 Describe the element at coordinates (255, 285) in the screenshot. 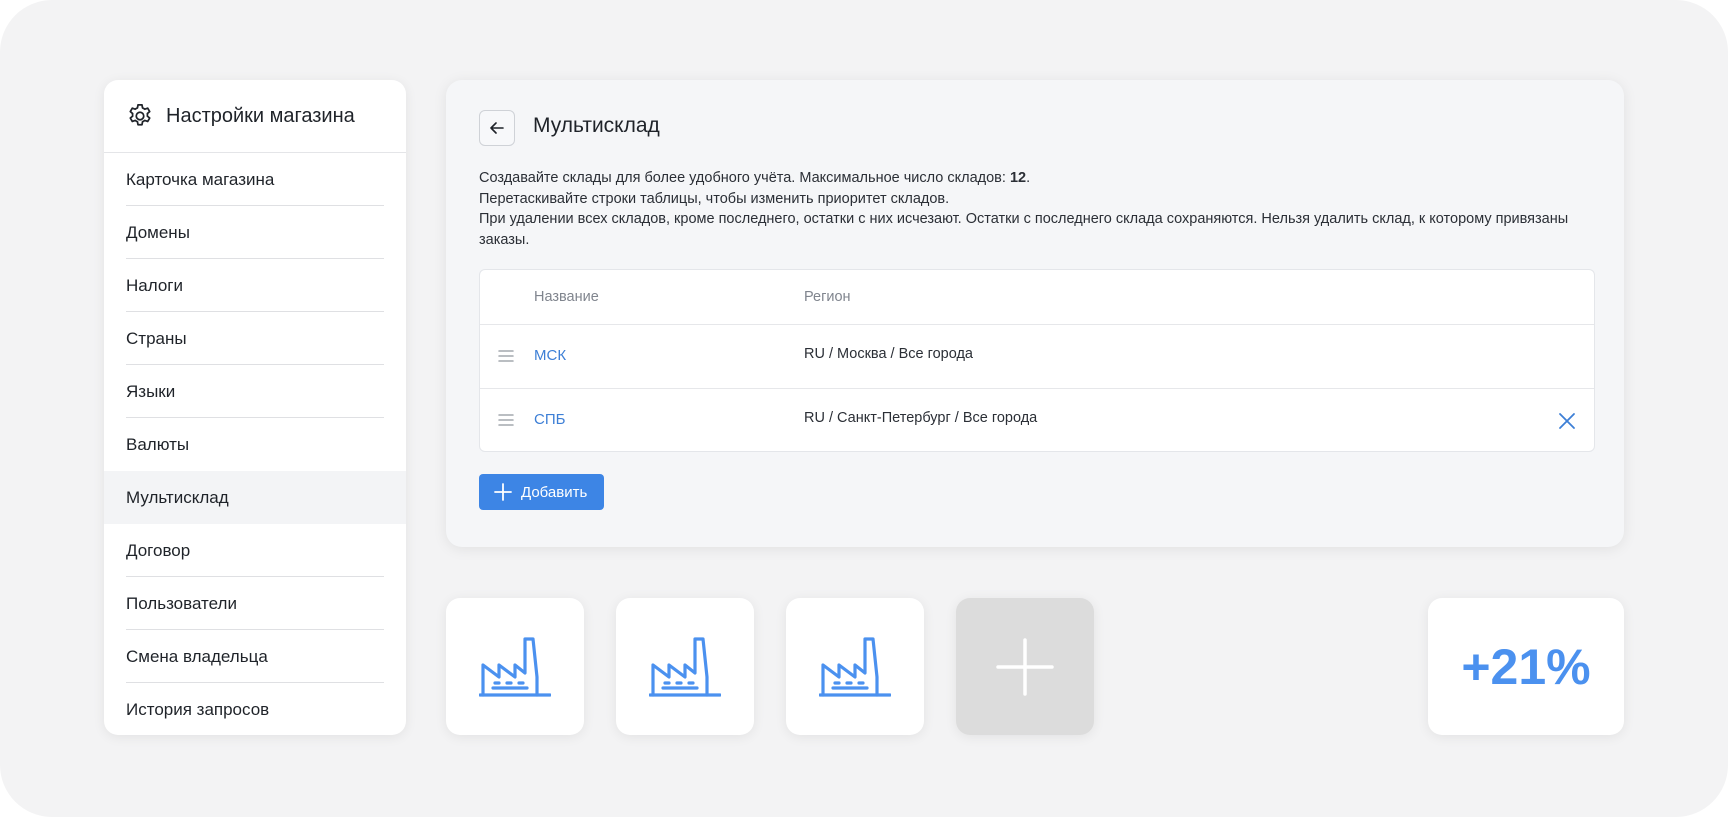

I see `sidebar-item-taxes: Налоги` at that location.